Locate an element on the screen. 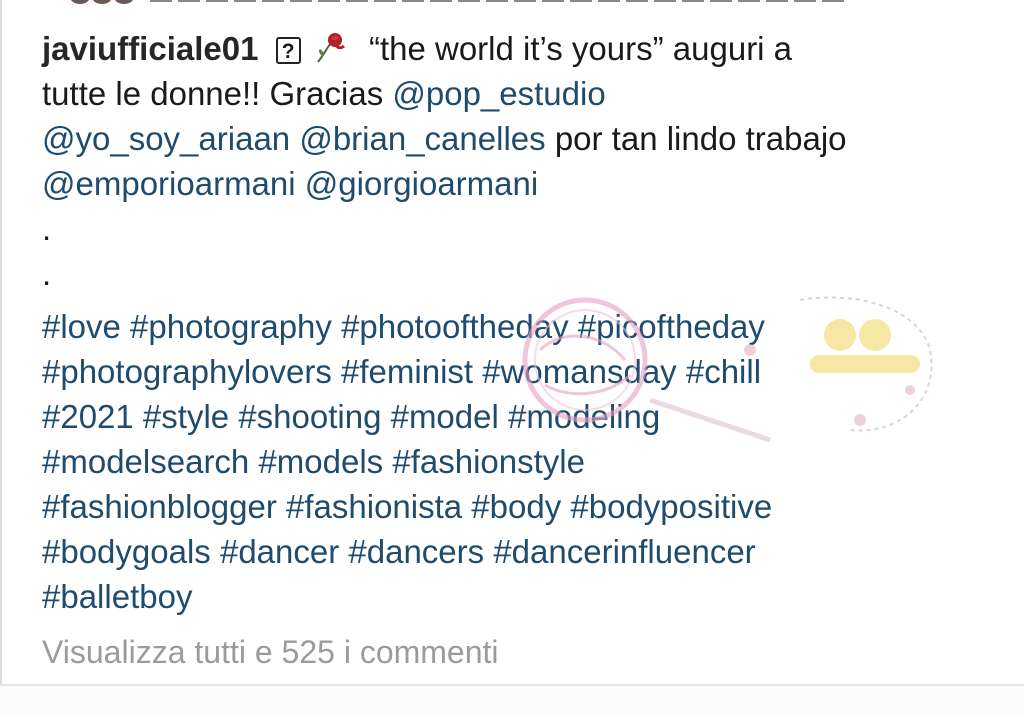  mention-link: @emporioarmani is located at coordinates (169, 183).